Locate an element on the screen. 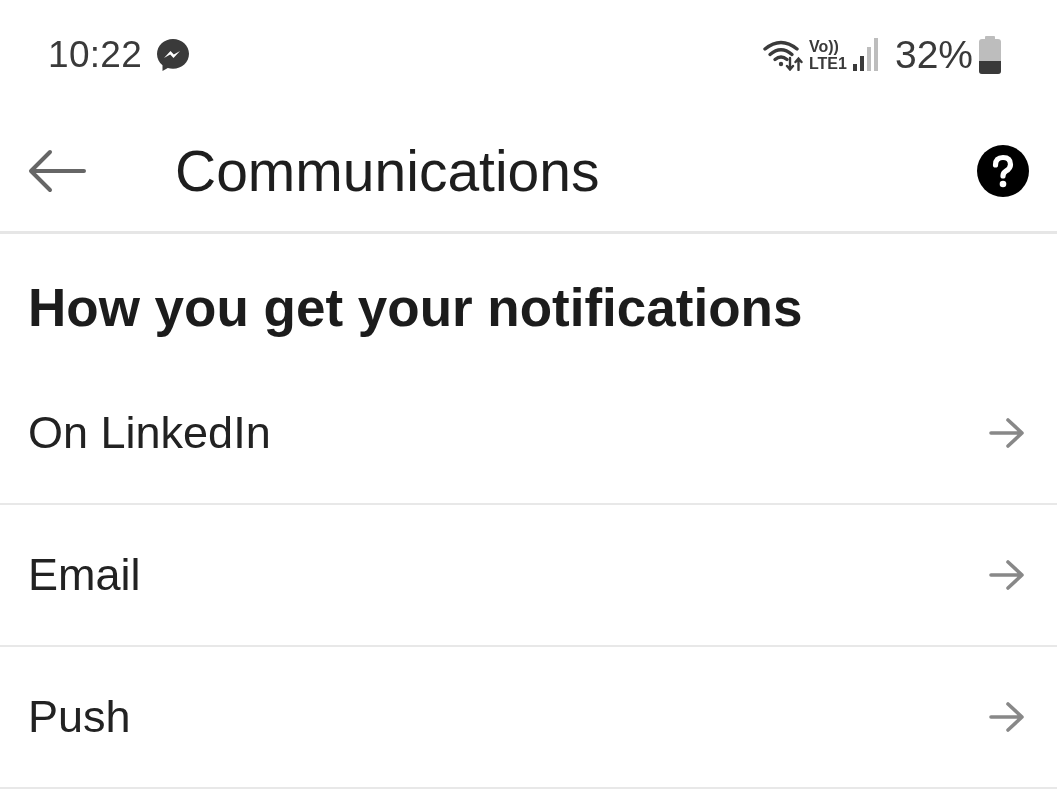  chat-bubble-icon is located at coordinates (173, 55).